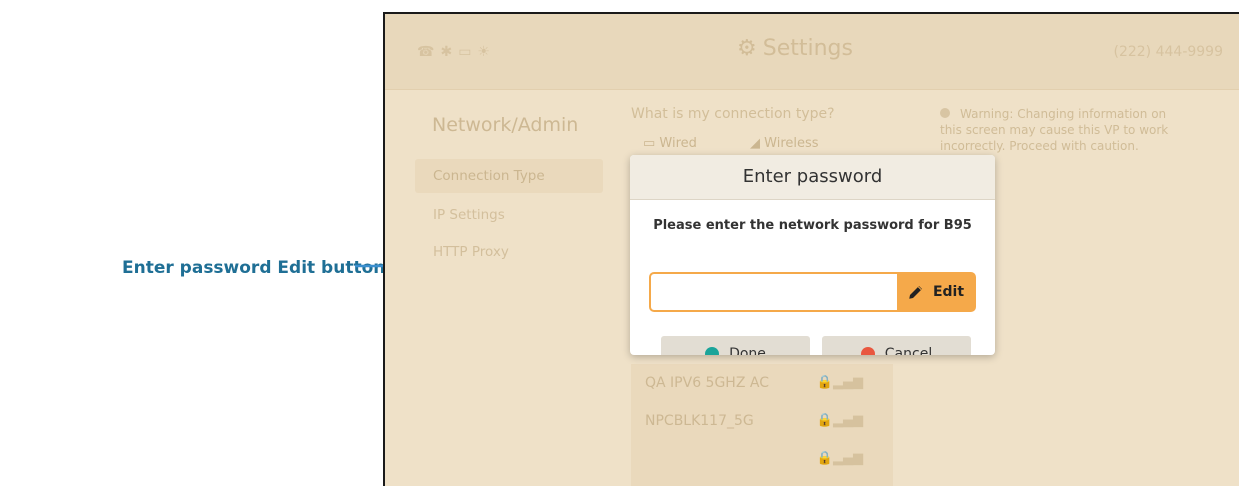 Image resolution: width=1239 pixels, height=486 pixels. What do you see at coordinates (486, 52) in the screenshot?
I see `light-icon: ☀` at bounding box center [486, 52].